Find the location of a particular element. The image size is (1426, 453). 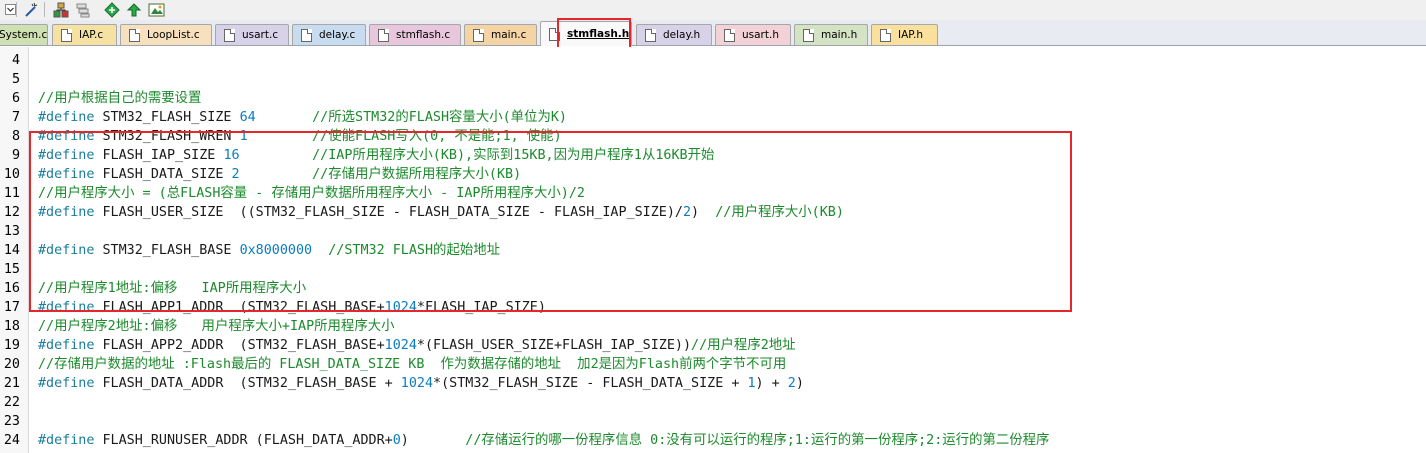

code-line: 18 //用户程序2地址:偏移 用户程序大小+IAP所用程序大小 is located at coordinates (713, 326).